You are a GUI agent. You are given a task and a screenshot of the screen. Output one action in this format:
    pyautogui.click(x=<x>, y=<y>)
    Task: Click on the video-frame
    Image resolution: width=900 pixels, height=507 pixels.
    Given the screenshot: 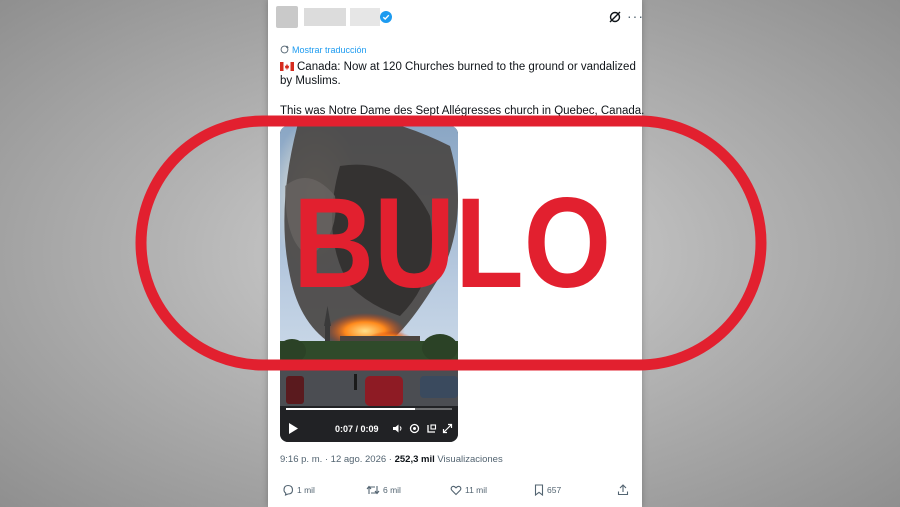 What is the action you would take?
    pyautogui.click(x=369, y=284)
    